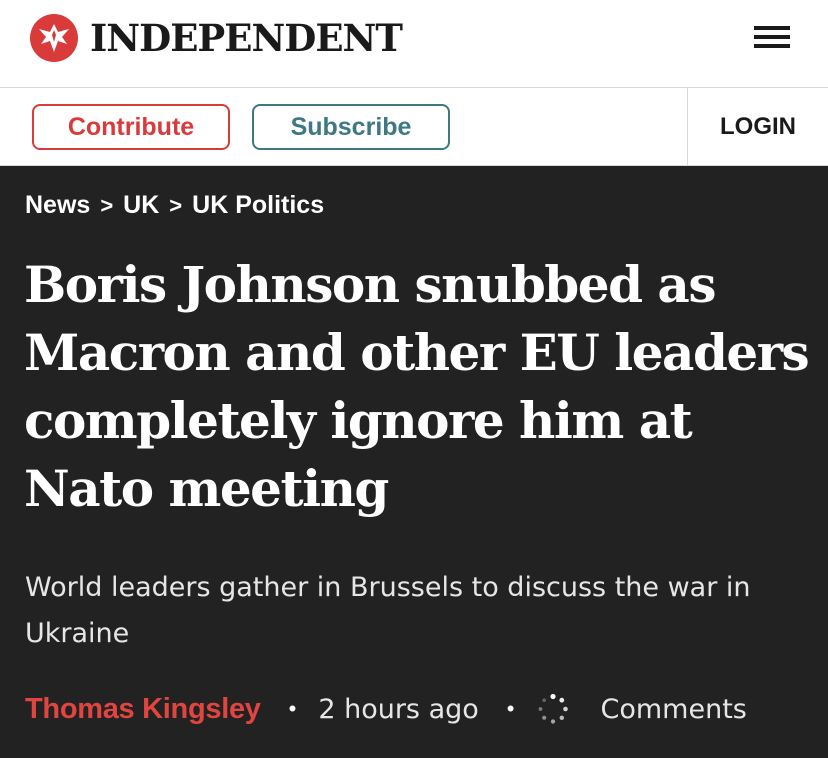 This screenshot has height=758, width=828. I want to click on standfirst-line: Ukraine, so click(77, 633).